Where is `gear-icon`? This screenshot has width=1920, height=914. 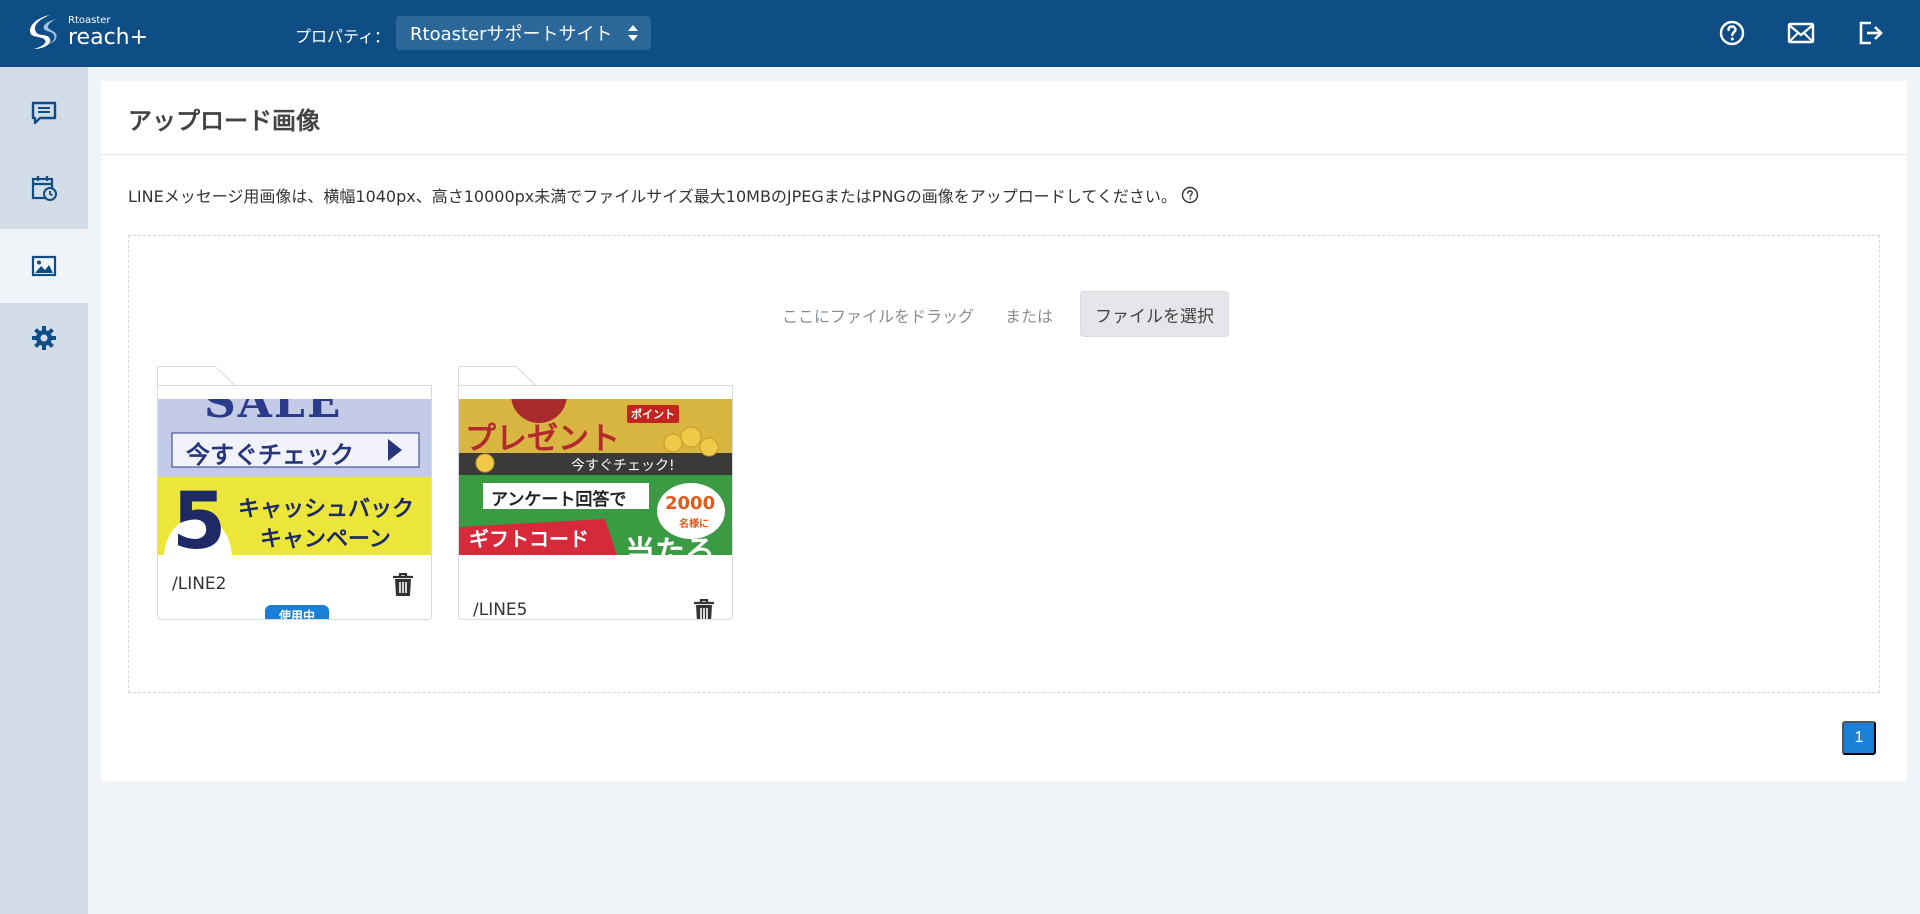 gear-icon is located at coordinates (44, 338).